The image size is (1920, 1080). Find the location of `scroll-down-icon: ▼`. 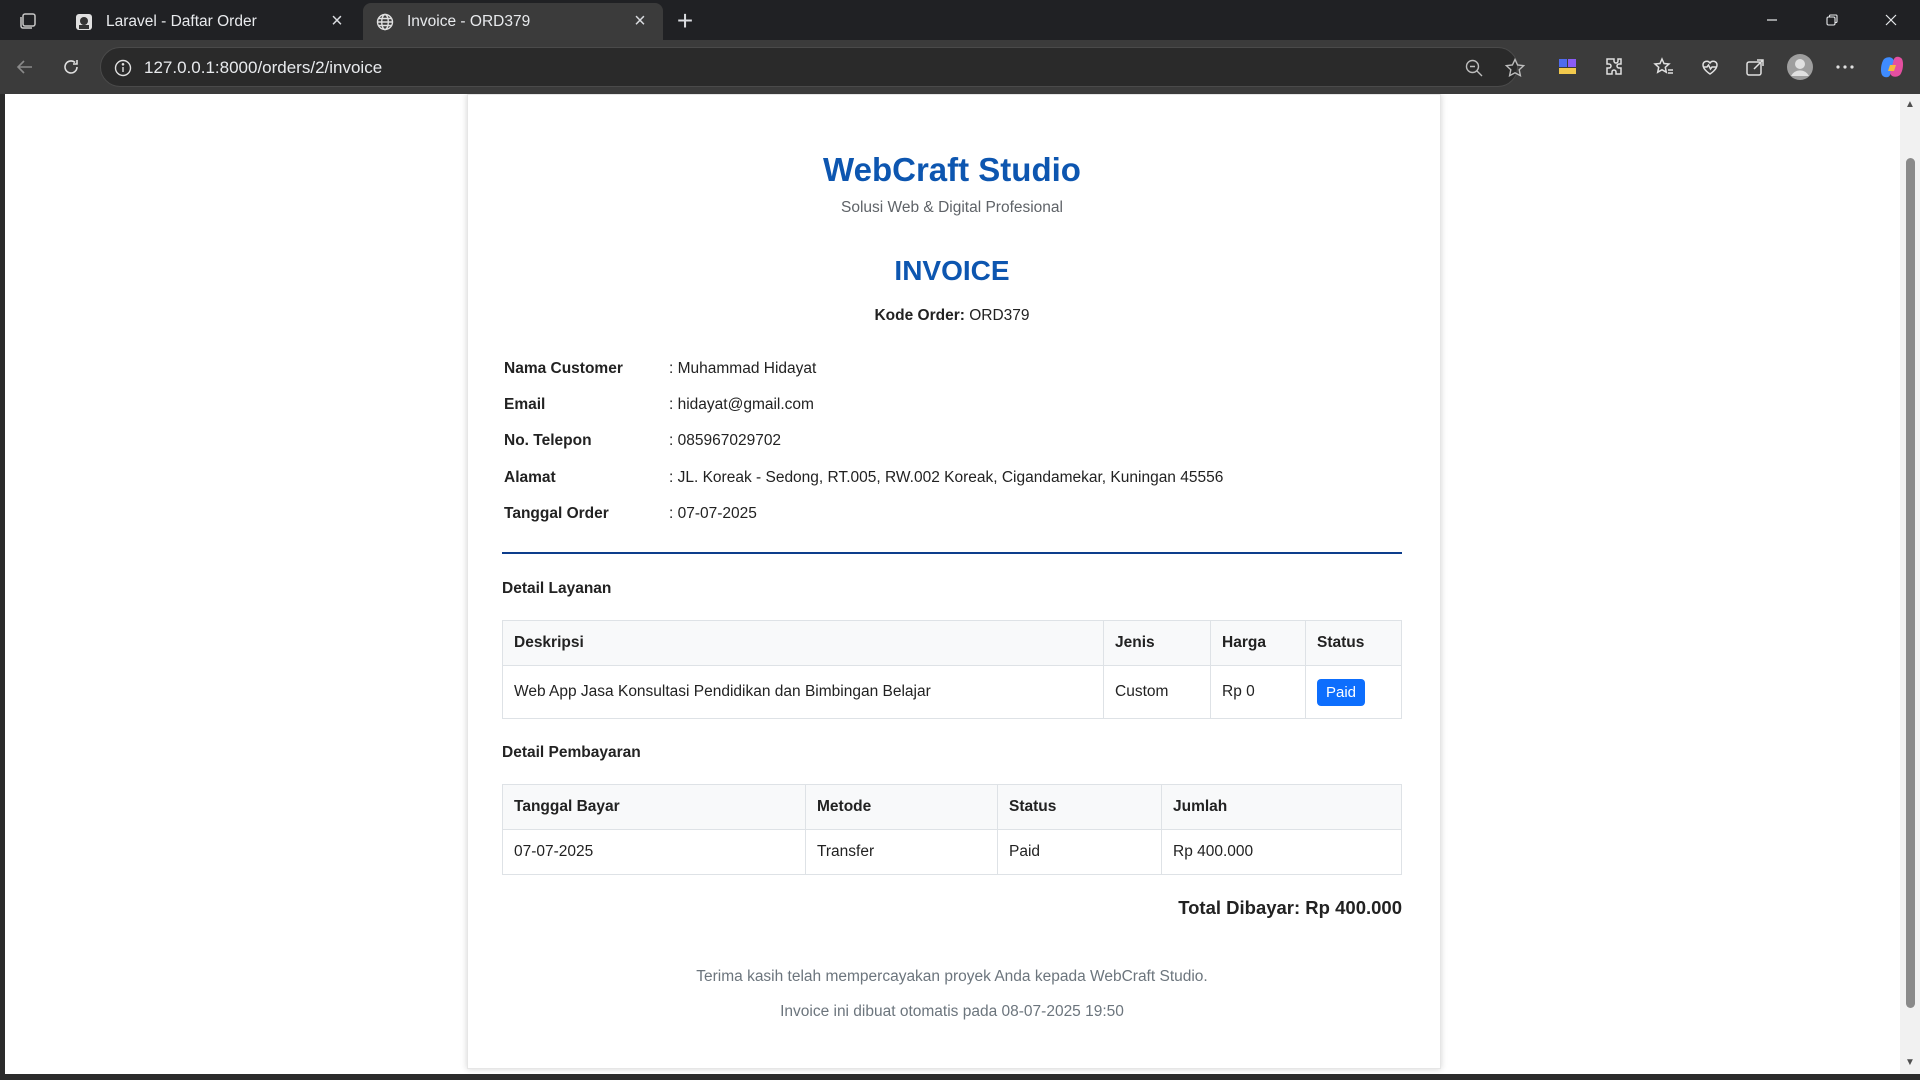

scroll-down-icon: ▼ is located at coordinates (1910, 1063).